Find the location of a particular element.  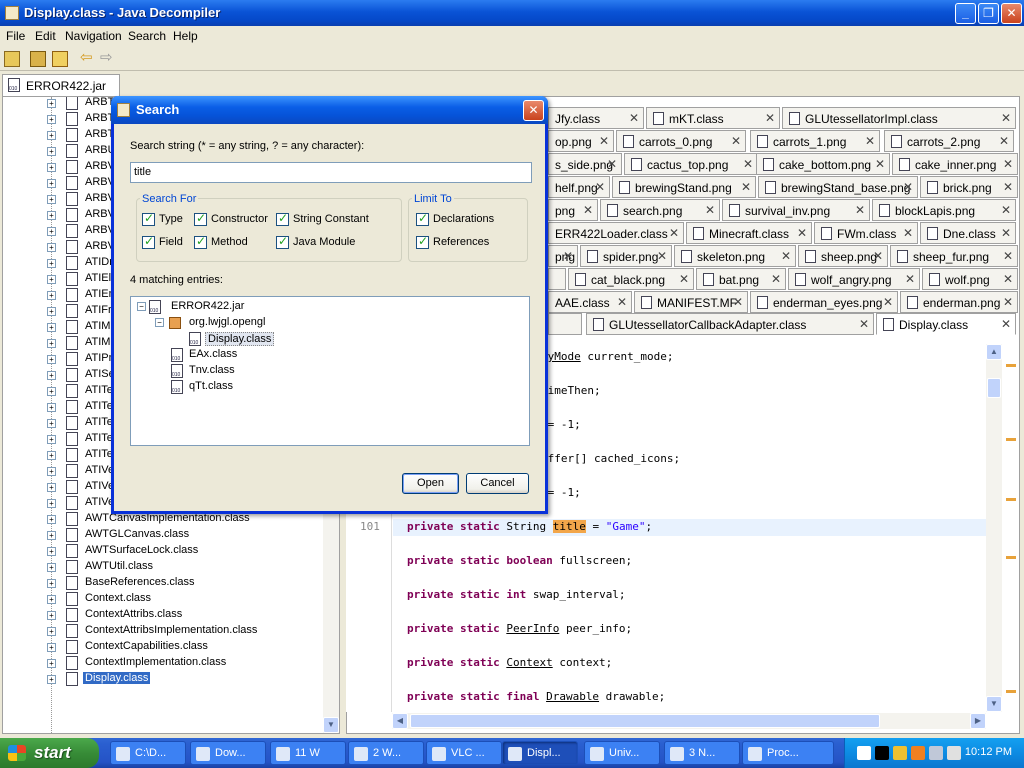

editor-tab: search.png ✕ is located at coordinates (660, 210).